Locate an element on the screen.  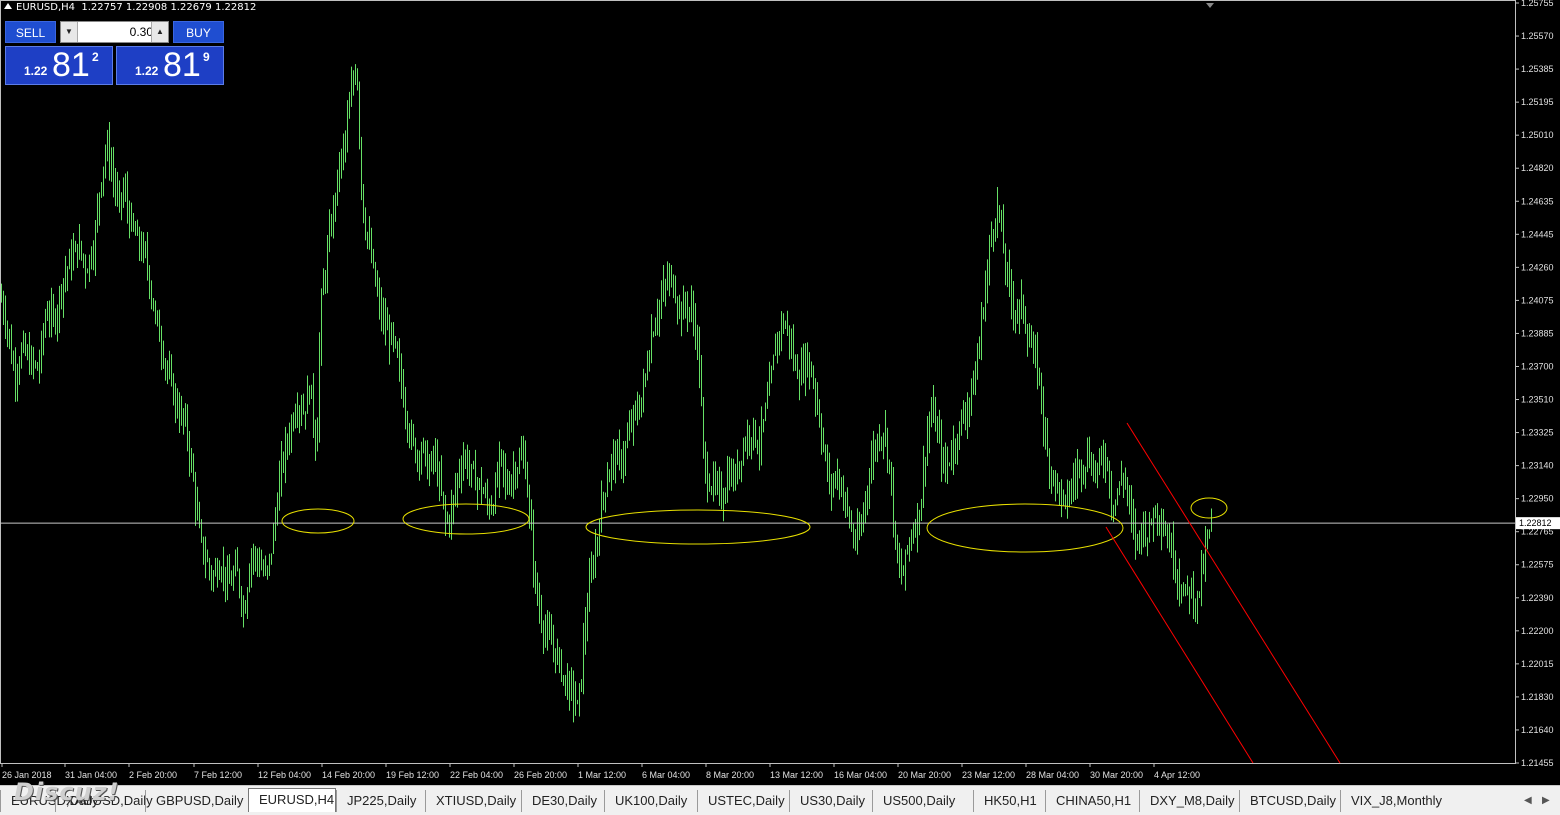
tab-china50-h1: CHINA50,H1 is located at coordinates (1092, 801).